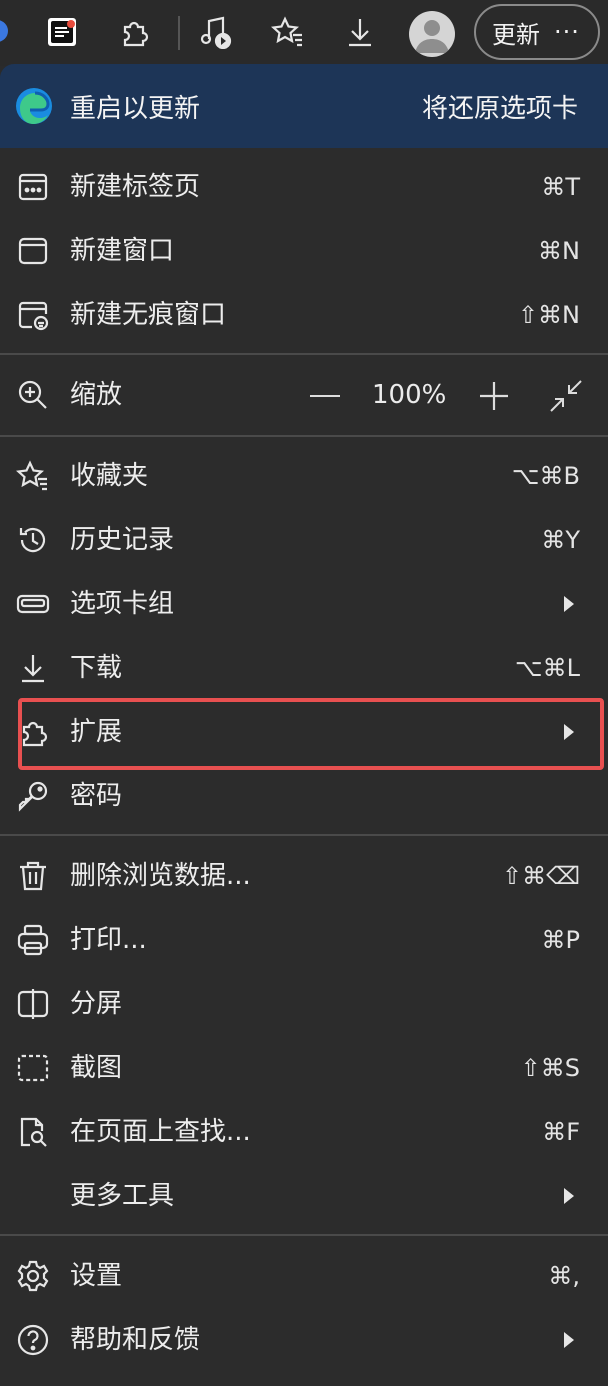 This screenshot has width=608, height=1386. Describe the element at coordinates (33, 395) in the screenshot. I see `zoom-icon` at that location.